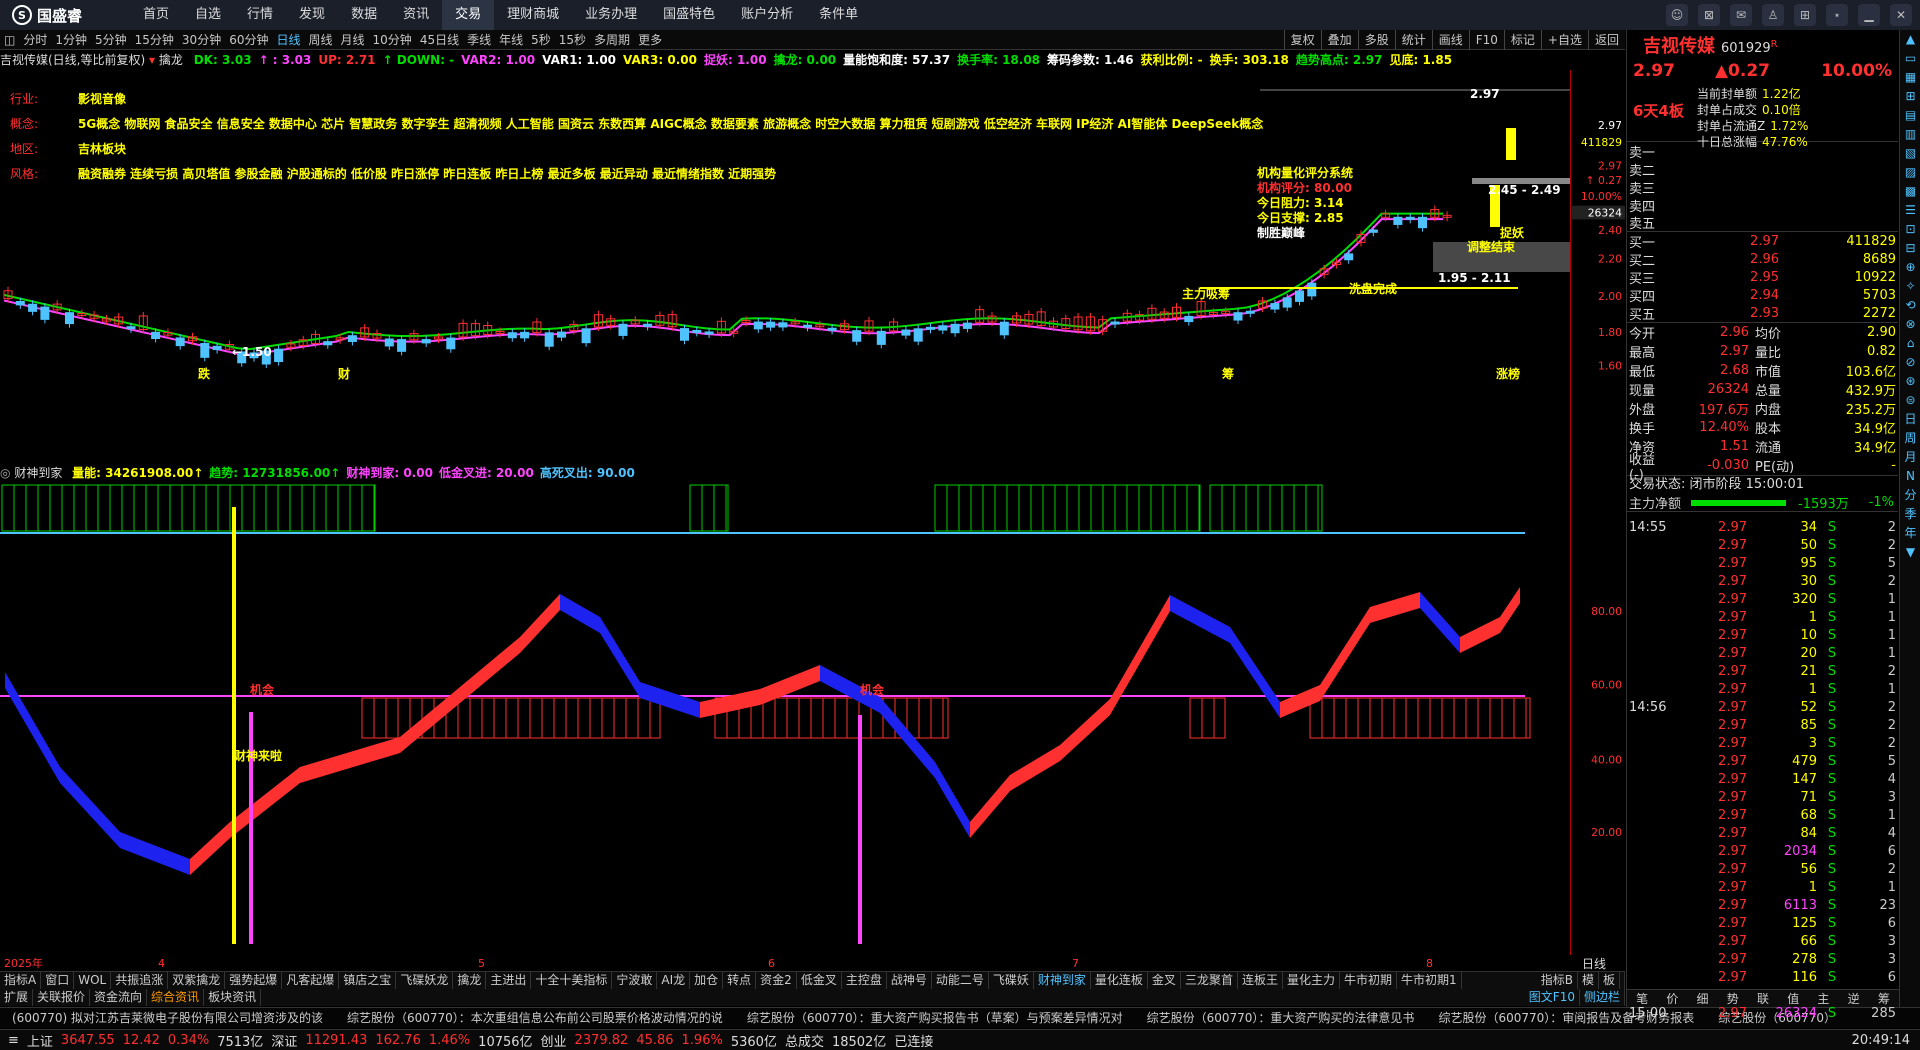 The width and height of the screenshot is (1920, 1050). I want to click on quote-tab-3: 势, so click(1733, 998).